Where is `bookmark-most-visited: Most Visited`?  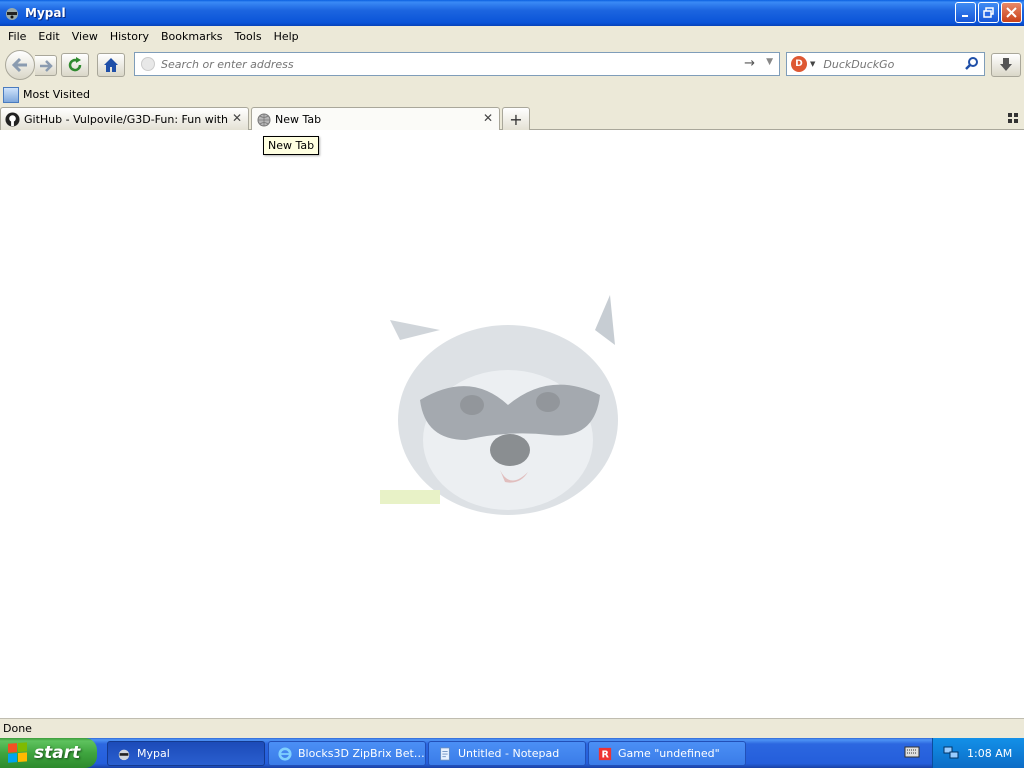 bookmark-most-visited: Most Visited is located at coordinates (46, 94).